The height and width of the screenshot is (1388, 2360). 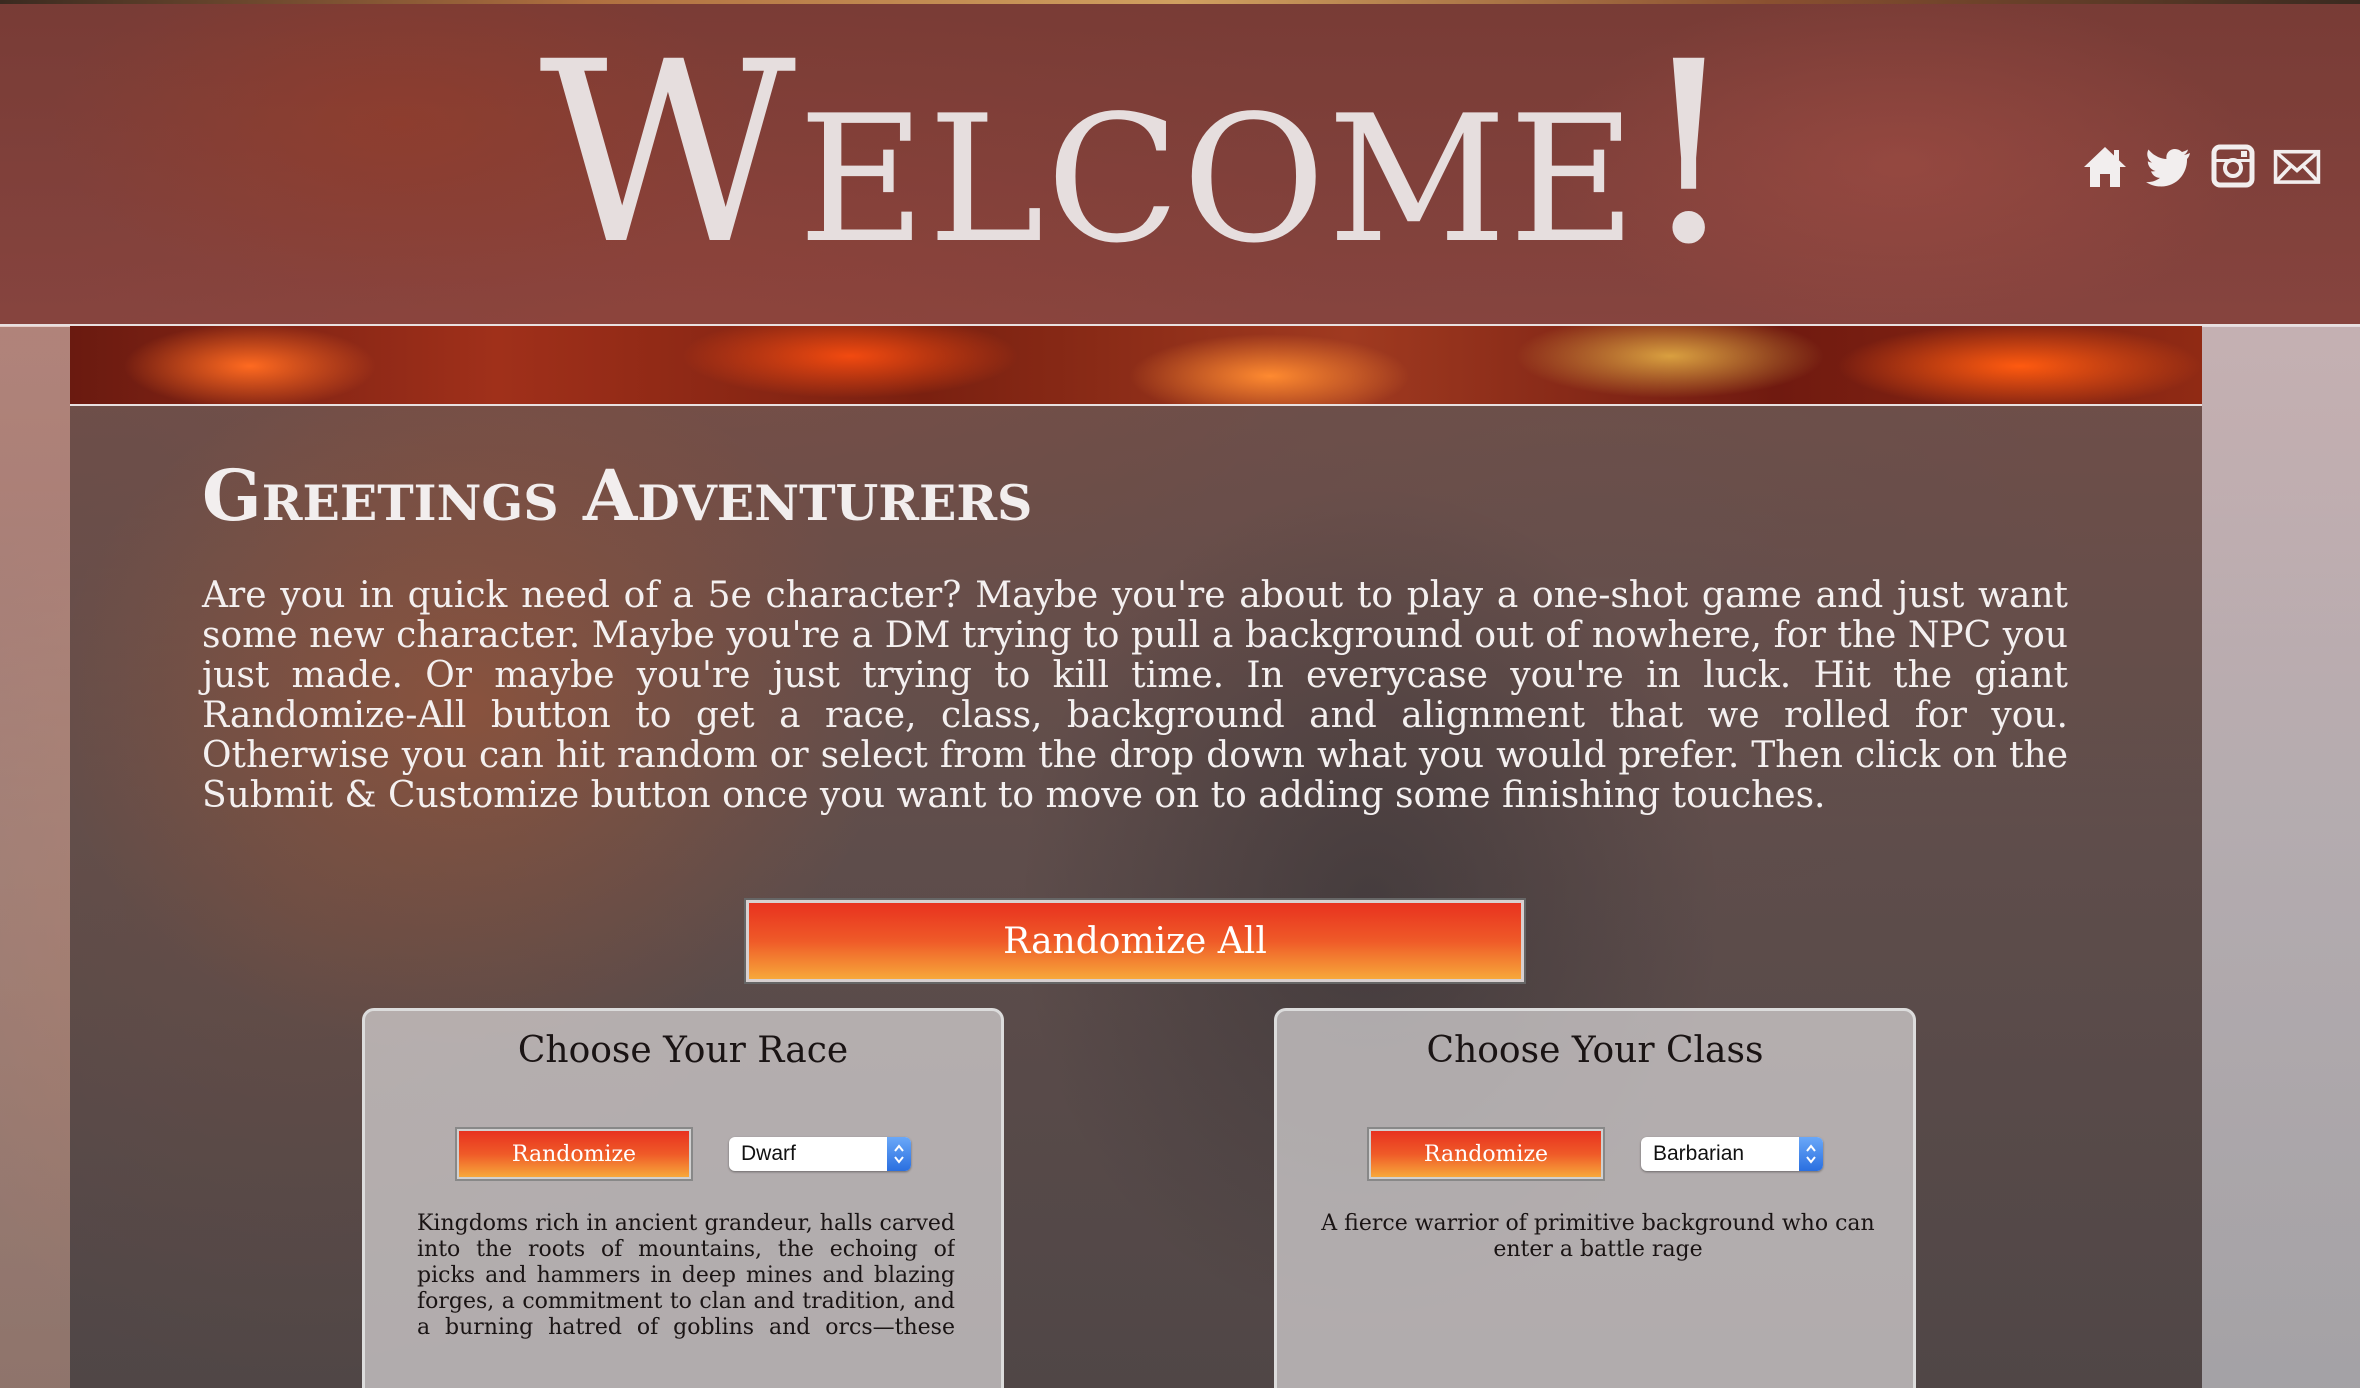 What do you see at coordinates (2281, 857) in the screenshot?
I see `background-right-panel` at bounding box center [2281, 857].